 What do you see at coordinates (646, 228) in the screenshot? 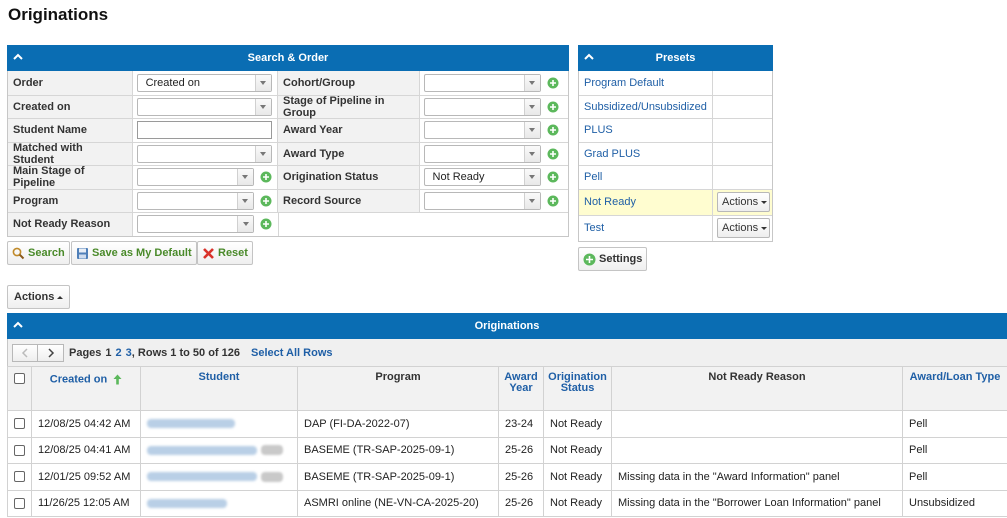
I see `preset-test: Test` at bounding box center [646, 228].